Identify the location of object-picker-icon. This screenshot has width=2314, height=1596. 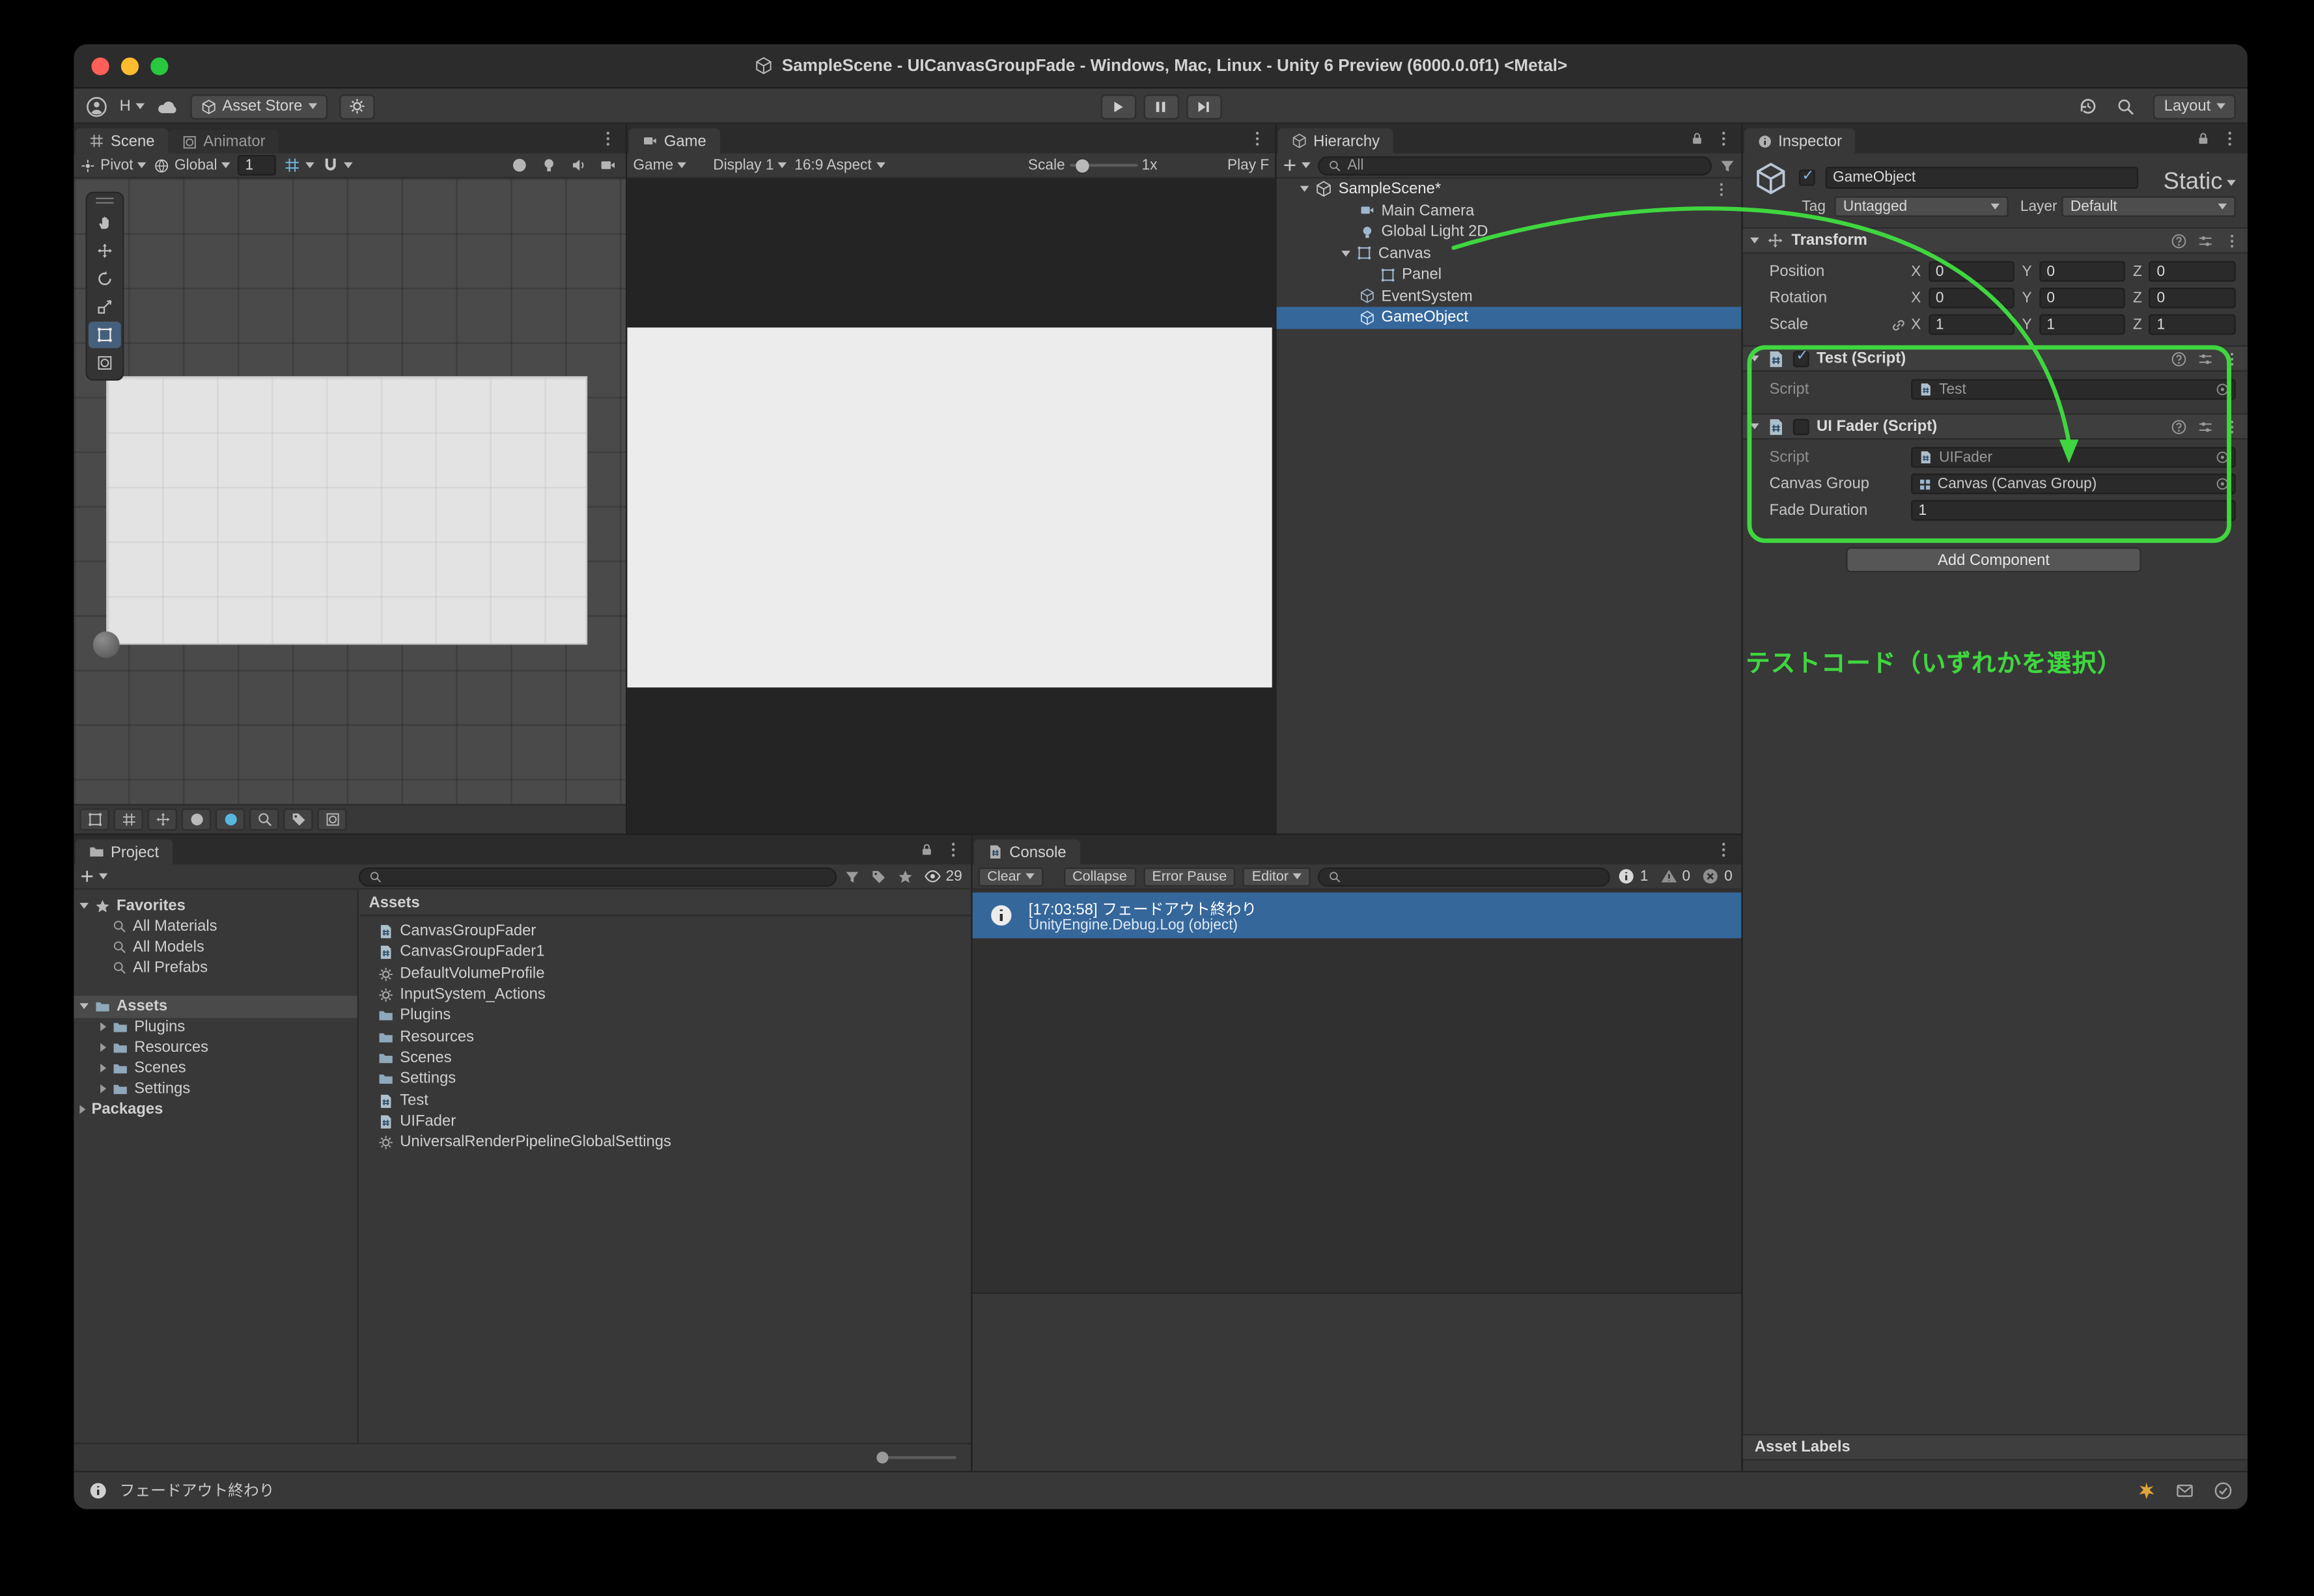
(2222, 457).